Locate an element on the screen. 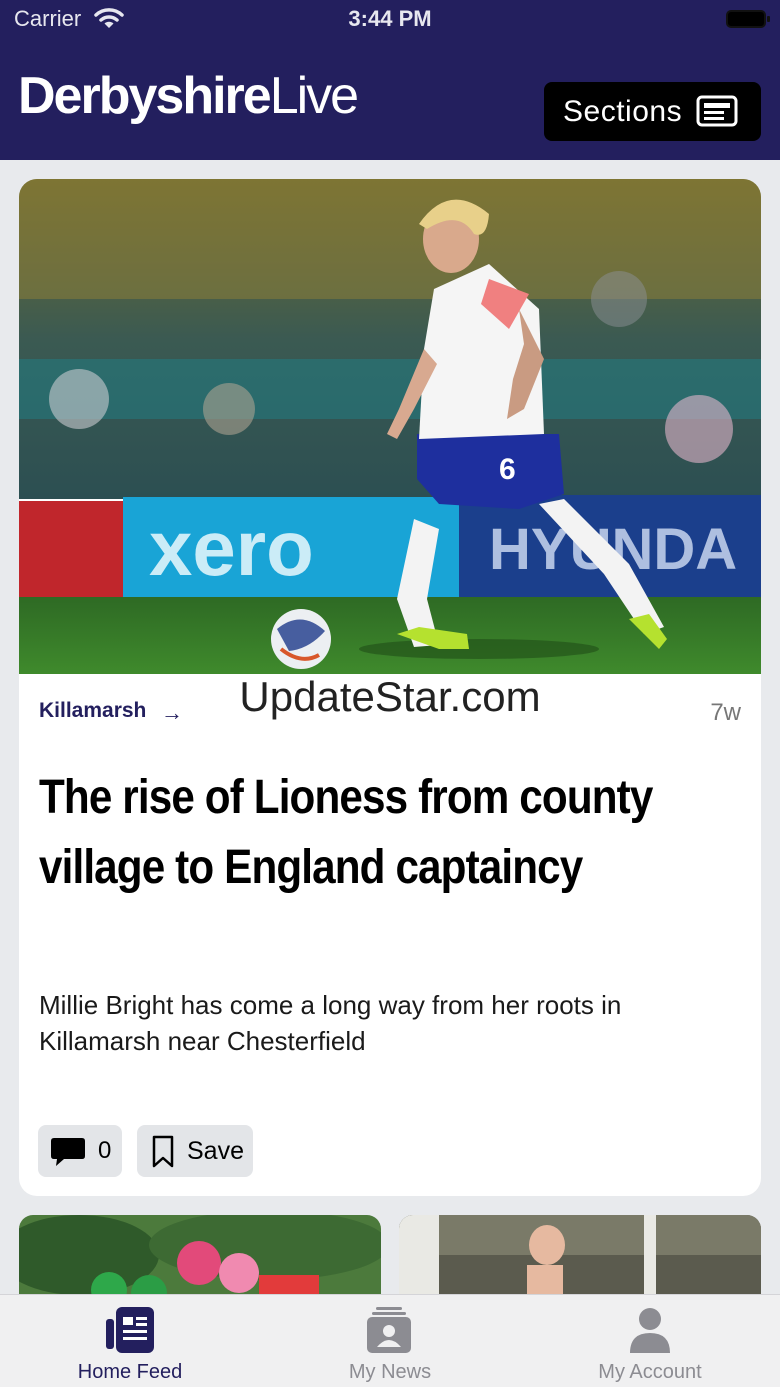  save-button: Save is located at coordinates (195, 1151).